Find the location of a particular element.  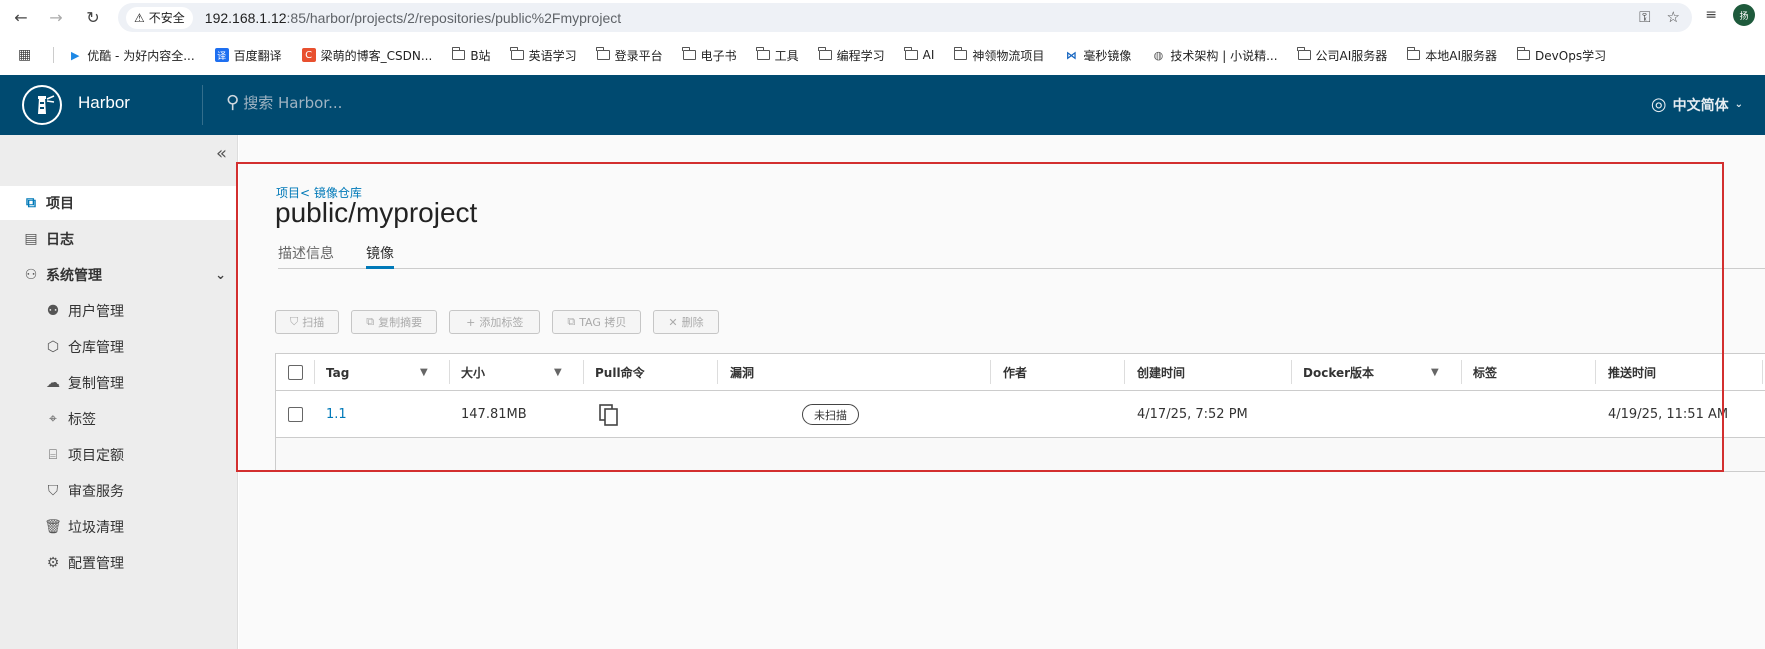

sidebar-item-gc: 🗑 垃圾清理 is located at coordinates (119, 527).